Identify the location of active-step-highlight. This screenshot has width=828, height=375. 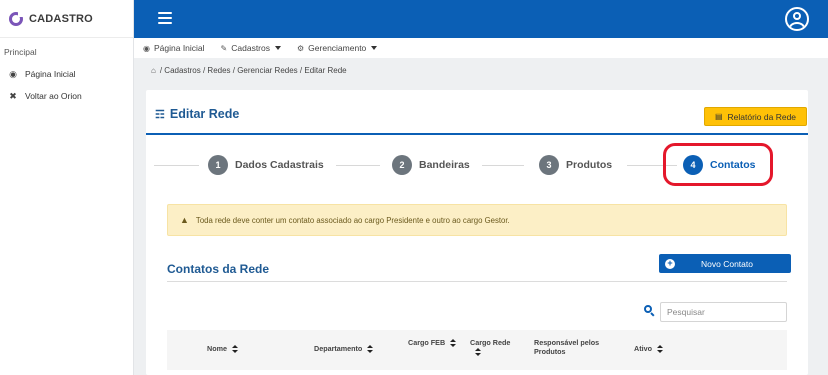
(718, 164).